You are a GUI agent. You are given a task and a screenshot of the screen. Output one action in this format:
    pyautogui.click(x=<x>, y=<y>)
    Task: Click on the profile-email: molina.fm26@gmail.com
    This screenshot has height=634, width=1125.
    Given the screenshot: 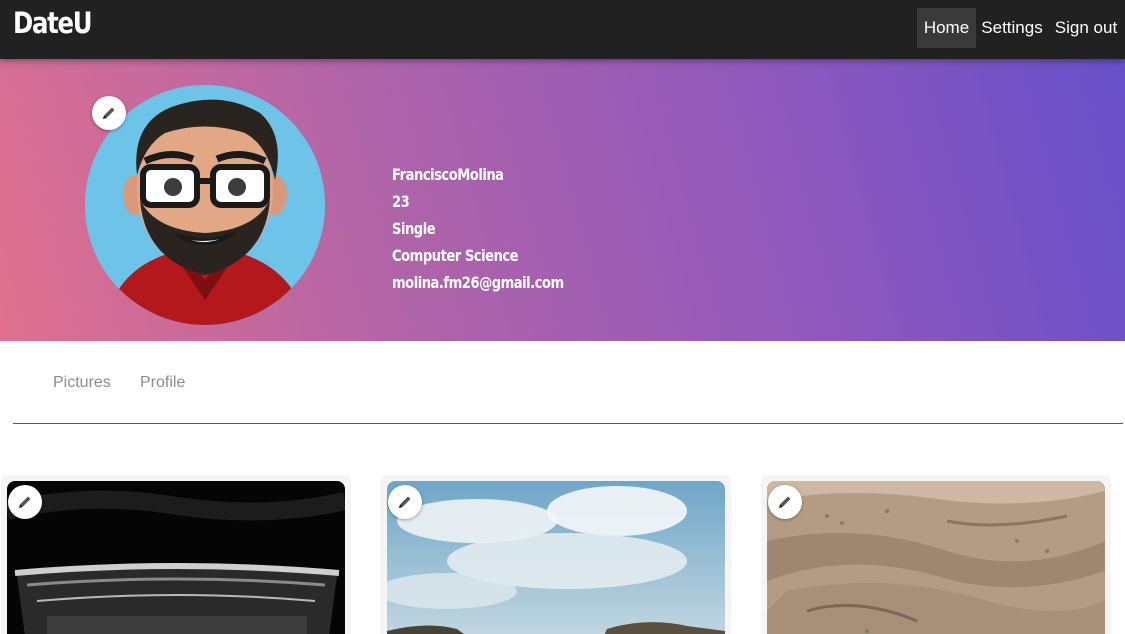 What is the action you would take?
    pyautogui.click(x=478, y=282)
    